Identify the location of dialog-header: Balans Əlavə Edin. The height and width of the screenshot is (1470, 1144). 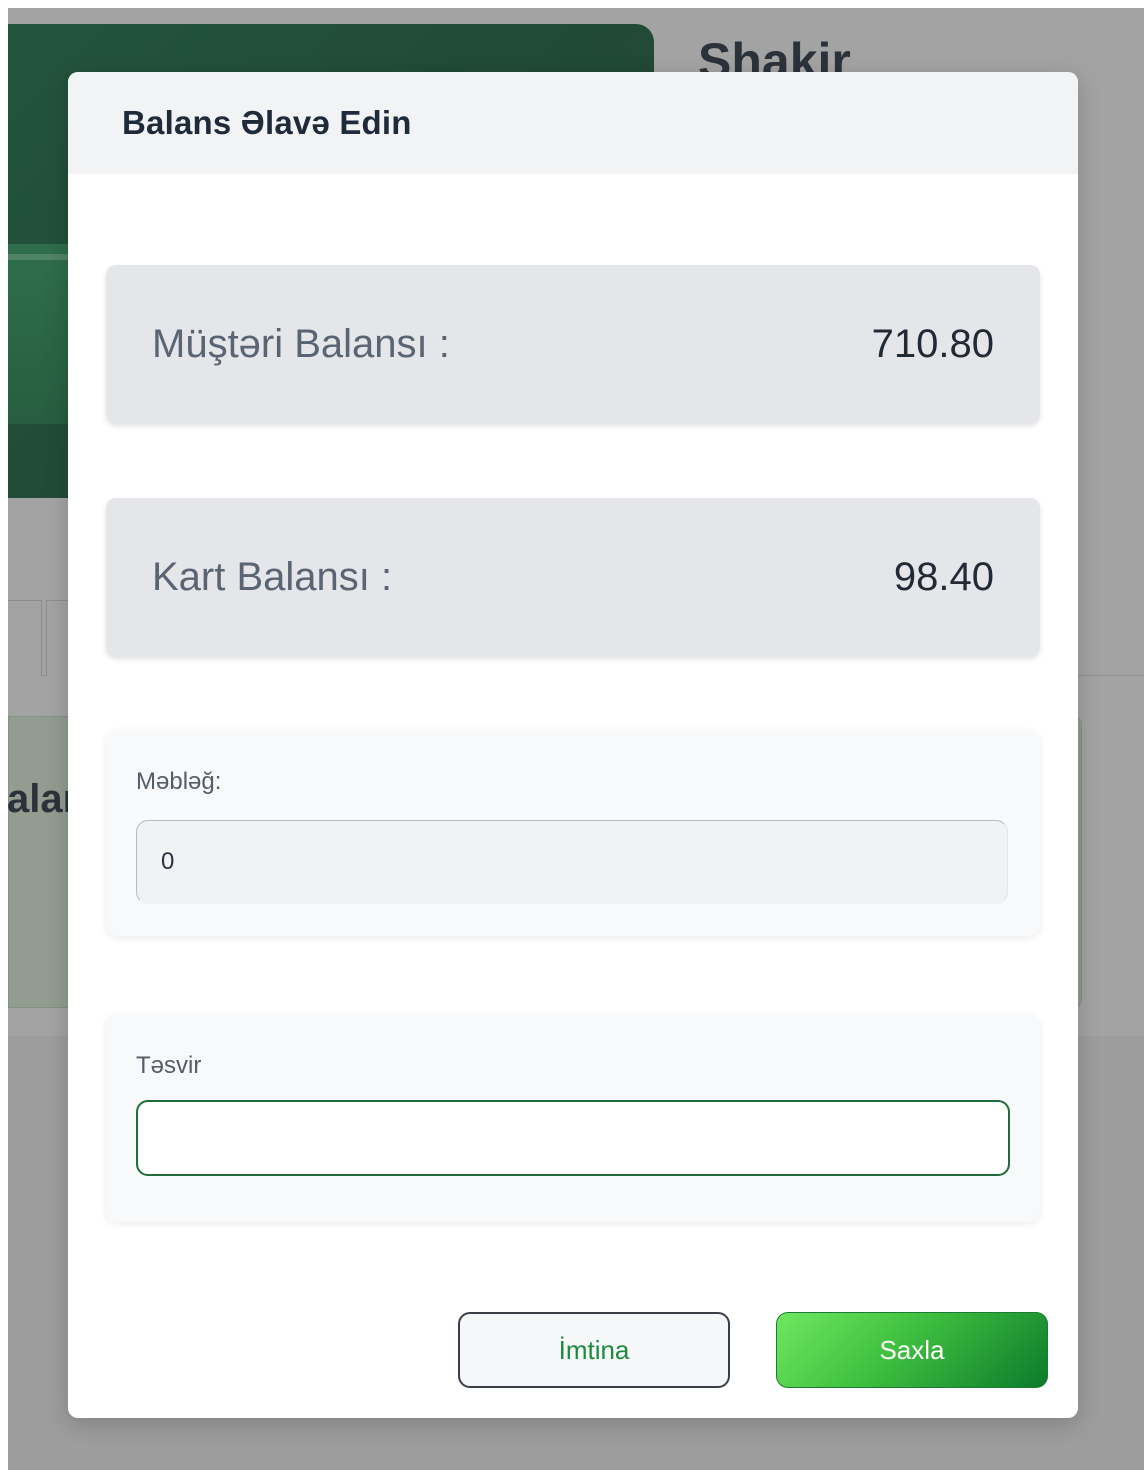
(573, 123).